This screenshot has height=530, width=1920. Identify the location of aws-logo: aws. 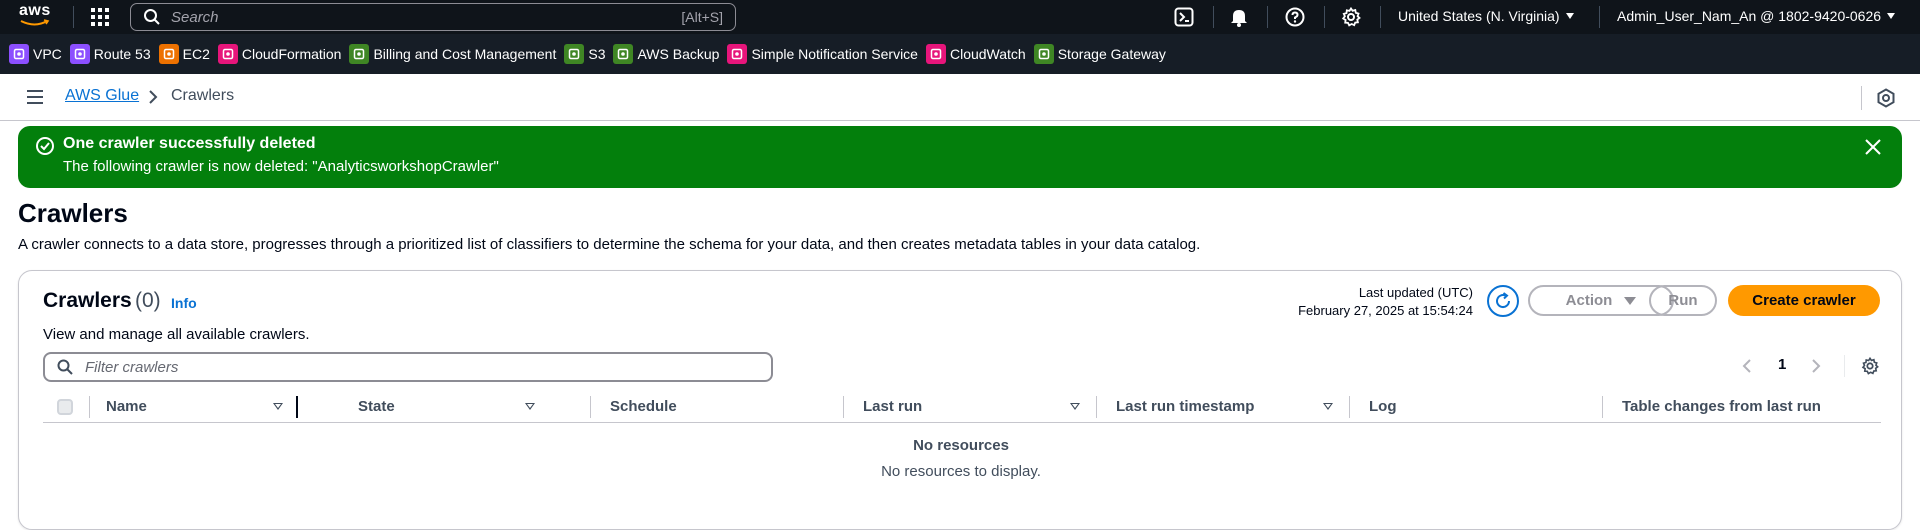
(37, 16).